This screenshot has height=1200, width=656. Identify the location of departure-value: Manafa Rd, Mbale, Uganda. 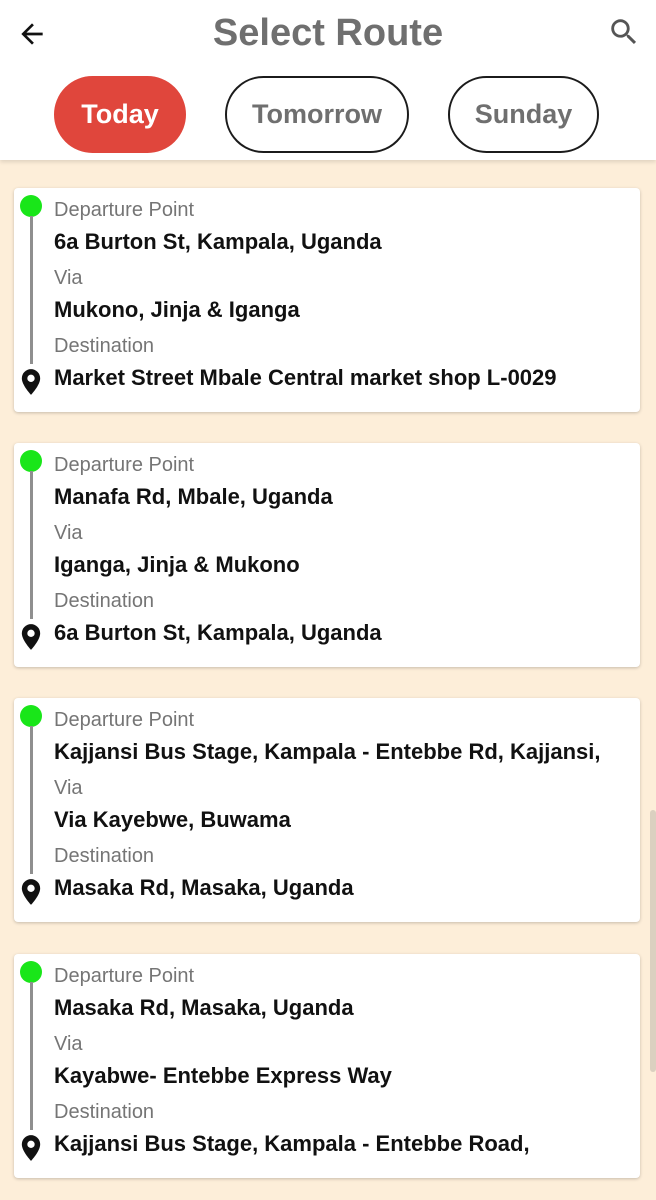
(193, 496).